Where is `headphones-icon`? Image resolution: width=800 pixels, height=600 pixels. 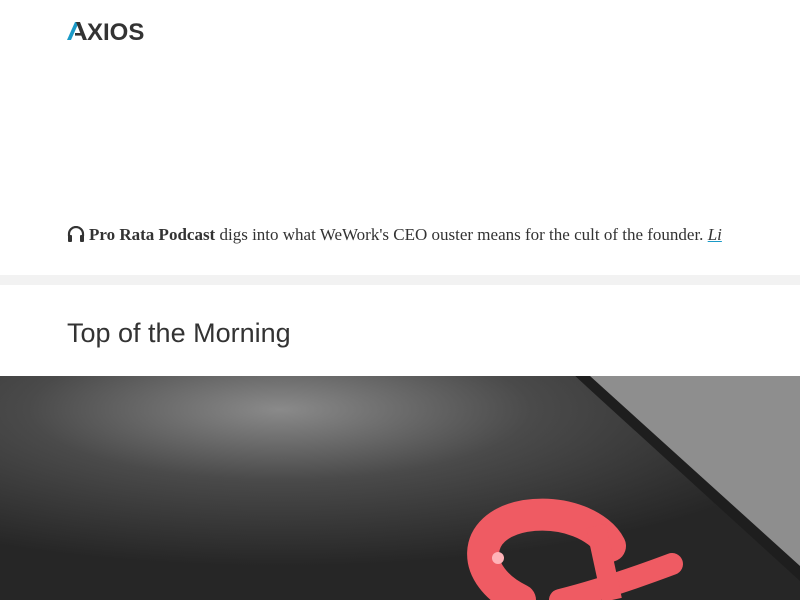 headphones-icon is located at coordinates (76, 233).